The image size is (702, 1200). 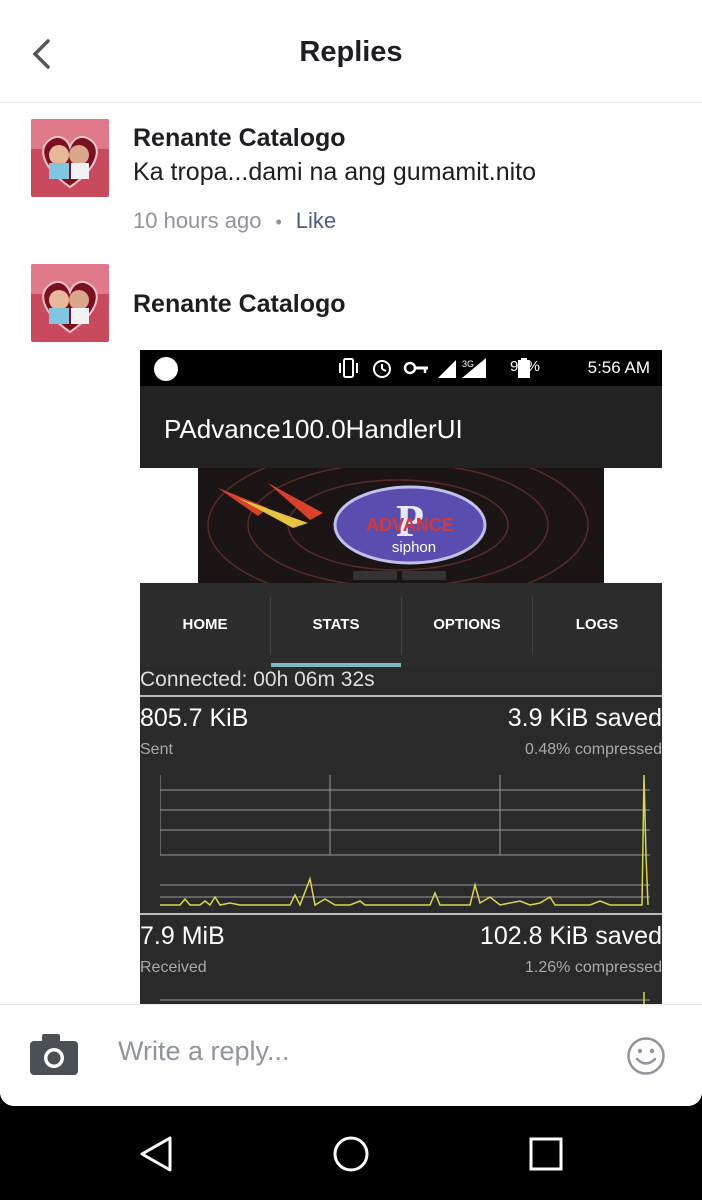 I want to click on sent-compressed: 0.48% compressed, so click(x=593, y=749).